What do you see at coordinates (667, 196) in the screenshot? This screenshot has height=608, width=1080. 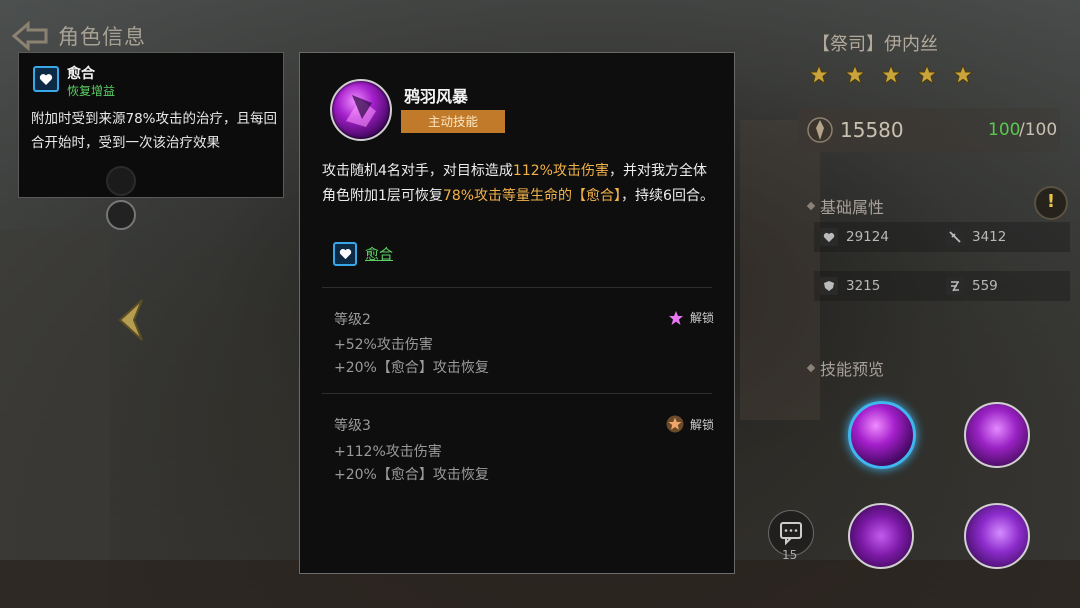 I see `skill-desc-part: ，持续6回合。` at bounding box center [667, 196].